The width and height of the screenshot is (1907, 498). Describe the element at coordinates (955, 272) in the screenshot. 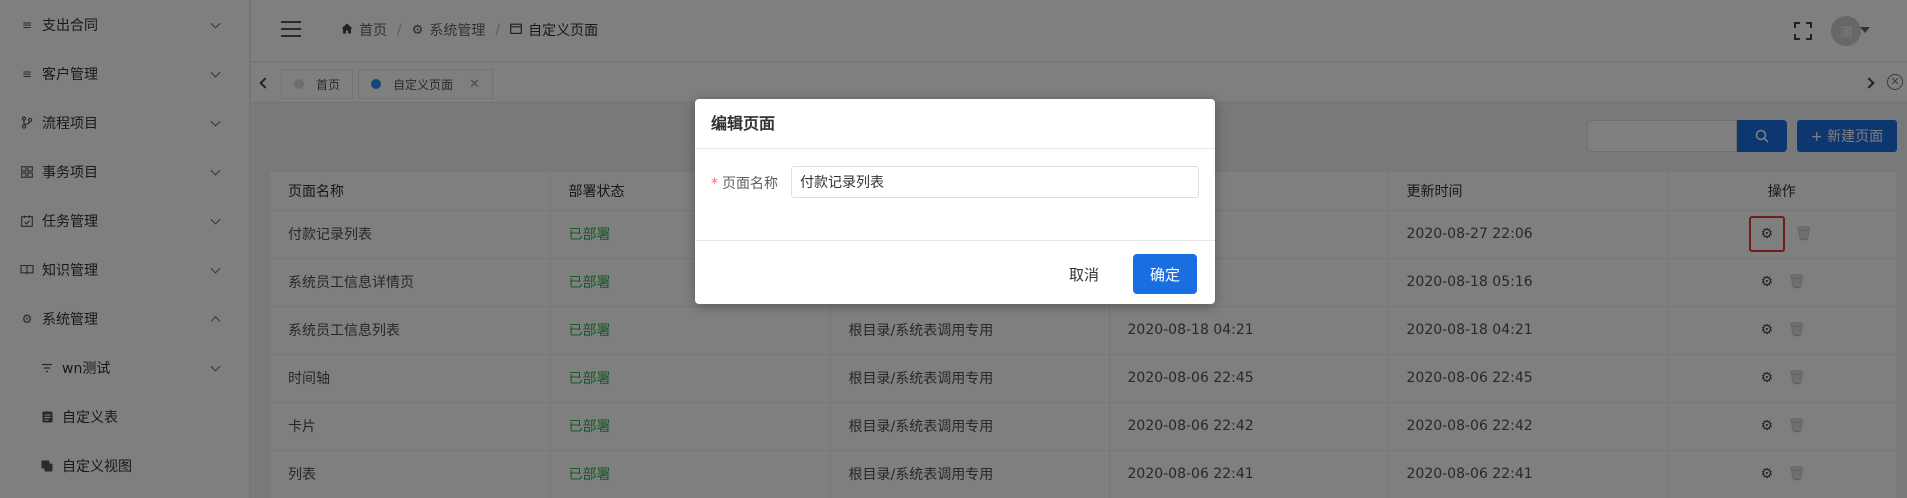

I see `dialog-footer: 取消 确定` at that location.